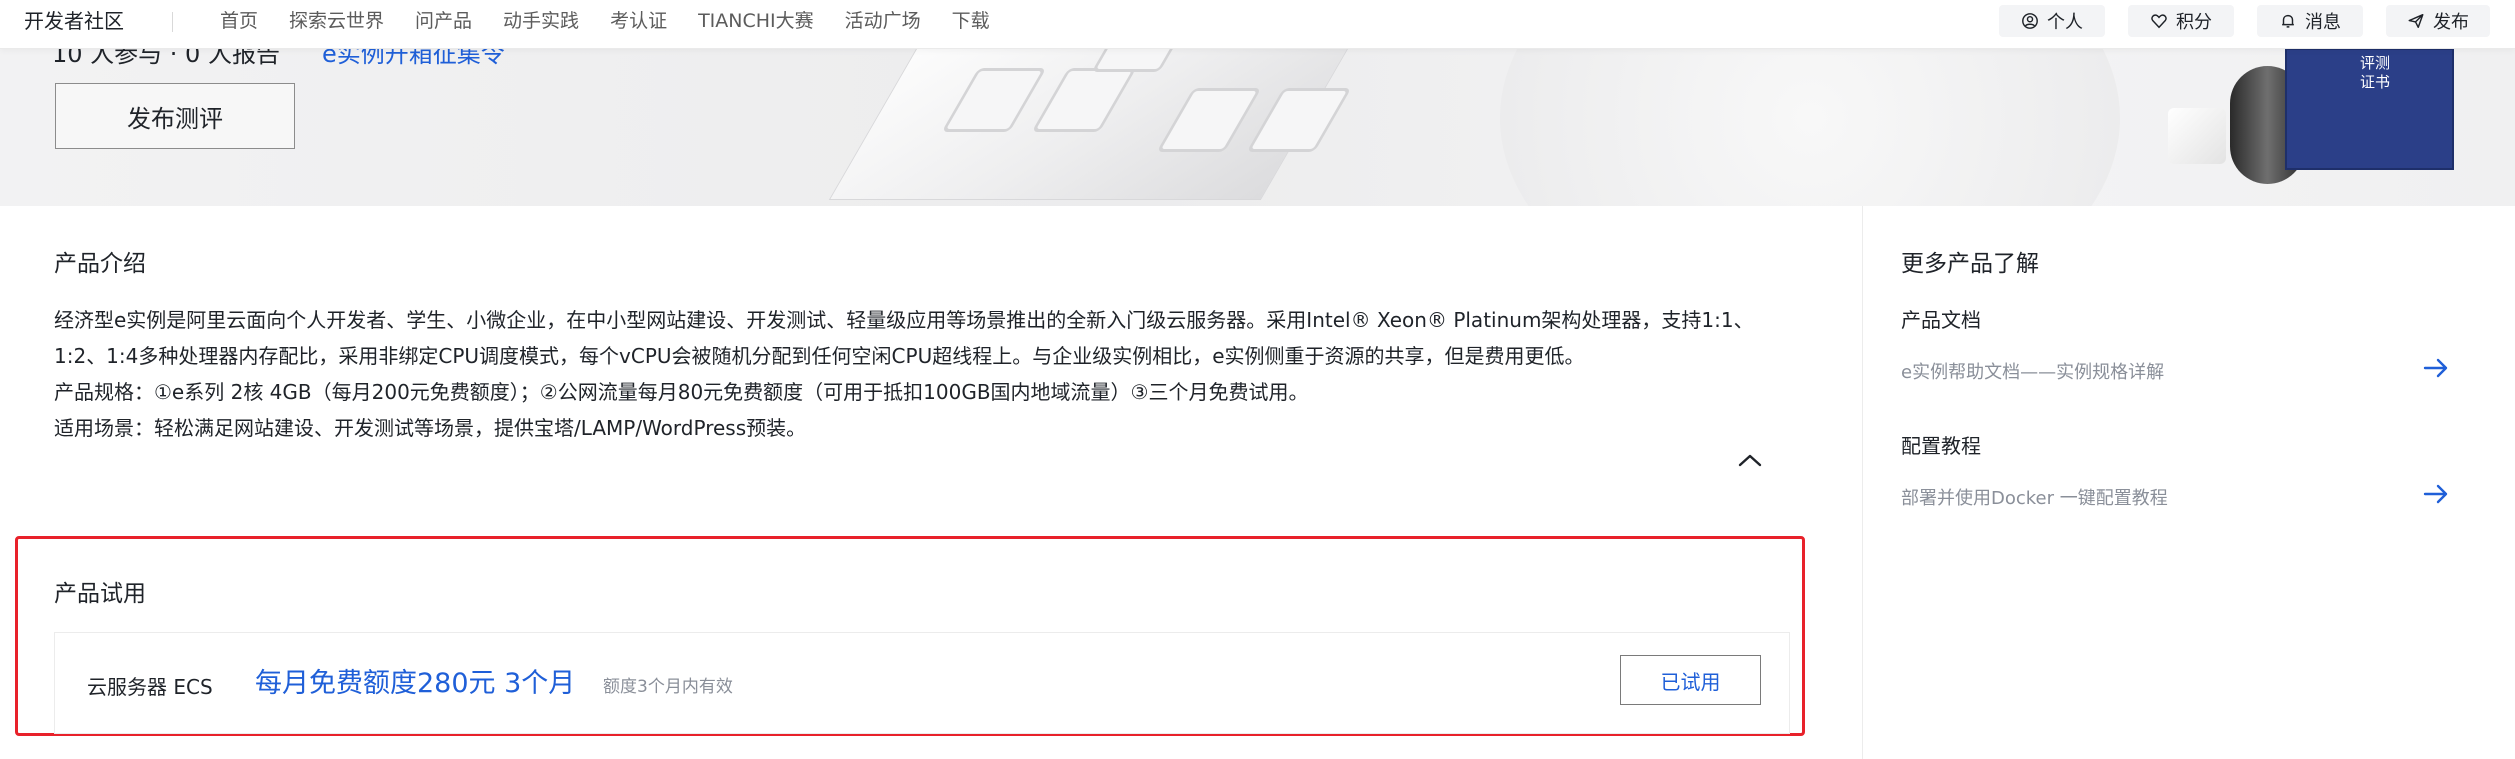  Describe the element at coordinates (1941, 320) in the screenshot. I see `side-doc-heading: 产品文档` at that location.